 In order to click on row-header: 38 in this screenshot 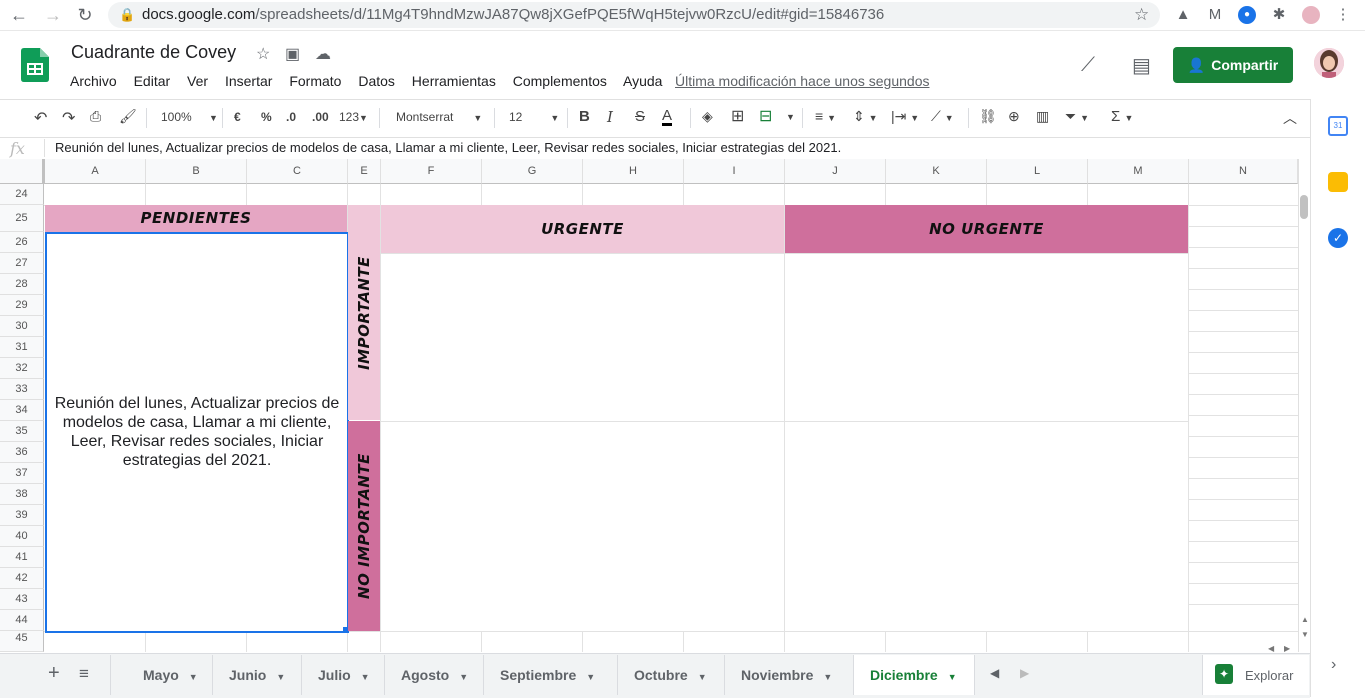, I will do `click(22, 494)`.